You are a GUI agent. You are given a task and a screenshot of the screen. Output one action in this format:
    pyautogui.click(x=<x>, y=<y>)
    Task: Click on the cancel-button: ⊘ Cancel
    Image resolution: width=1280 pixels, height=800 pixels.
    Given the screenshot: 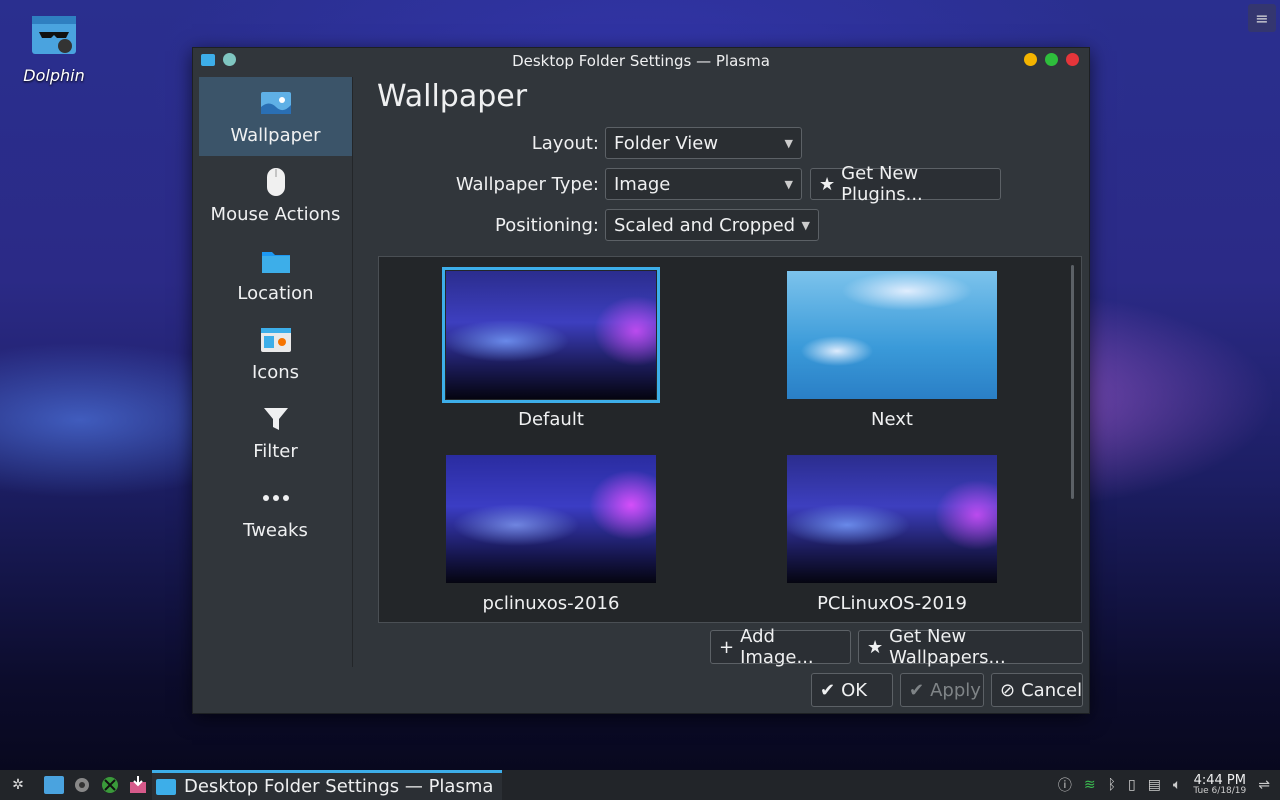 What is the action you would take?
    pyautogui.click(x=1037, y=690)
    